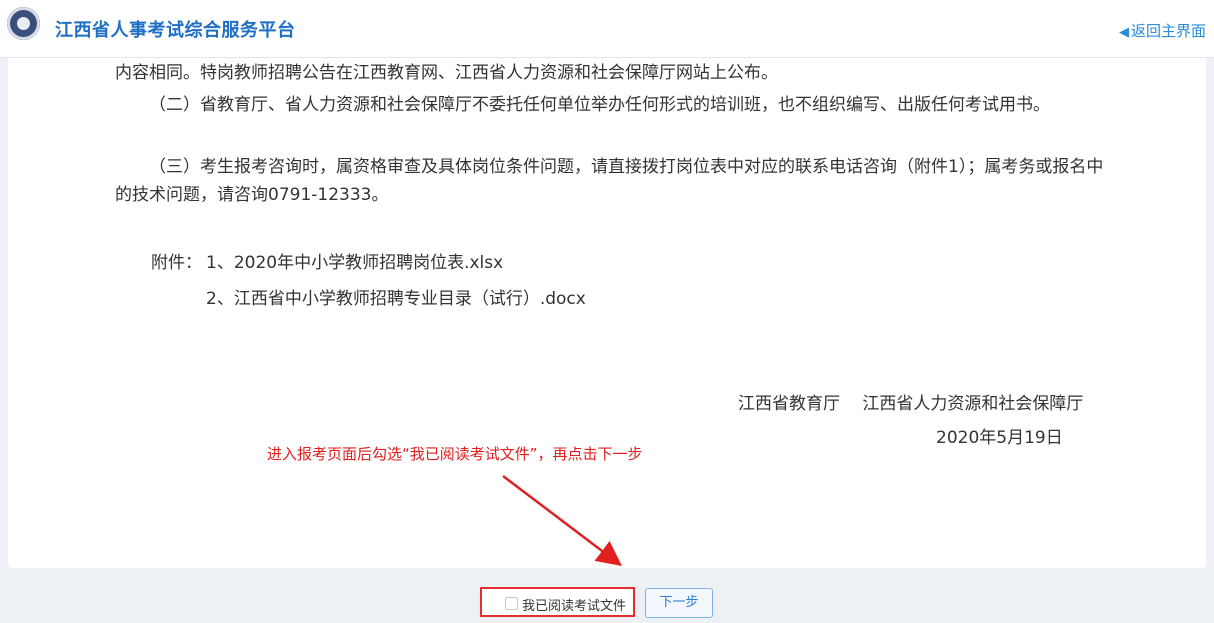 This screenshot has width=1214, height=623. Describe the element at coordinates (679, 603) in the screenshot. I see `next-step-button: 下一步` at that location.